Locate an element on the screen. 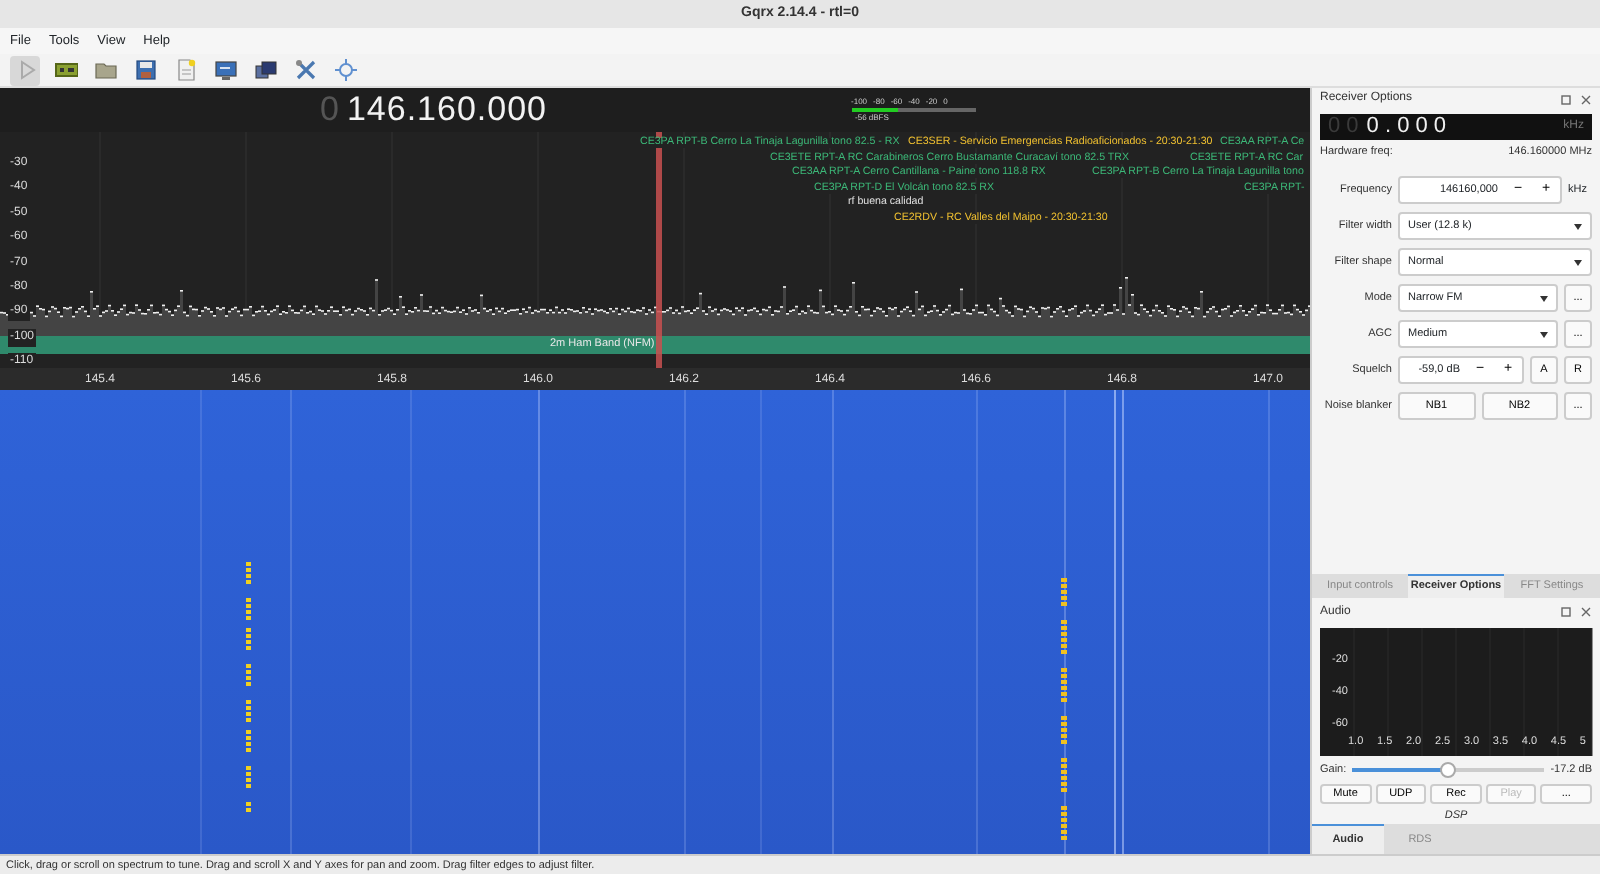 This screenshot has width=1600, height=874. windows-button is located at coordinates (265, 70).